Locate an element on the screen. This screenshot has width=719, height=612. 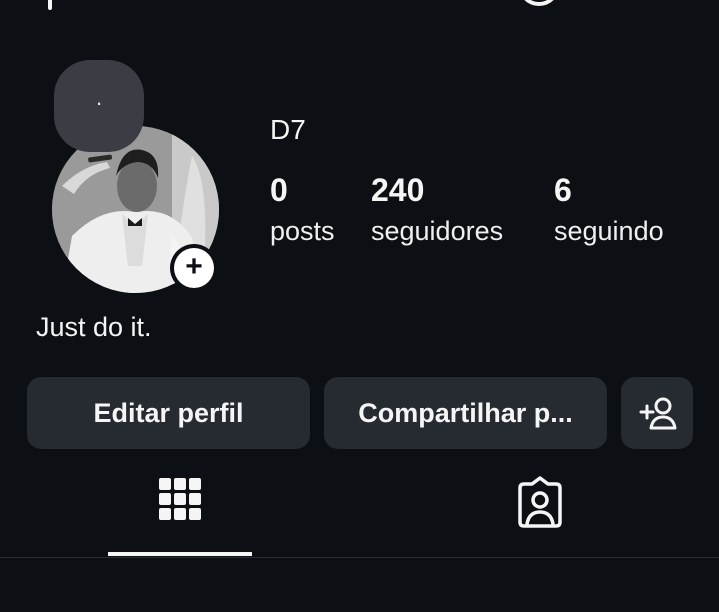
new-post-icon is located at coordinates (50, 5).